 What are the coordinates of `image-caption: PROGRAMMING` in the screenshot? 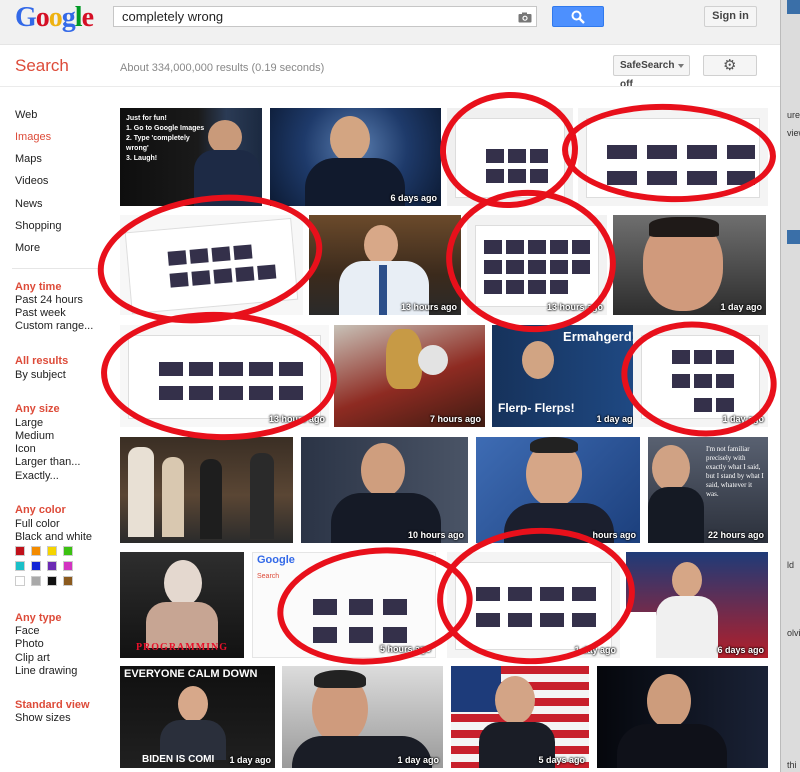 It's located at (182, 647).